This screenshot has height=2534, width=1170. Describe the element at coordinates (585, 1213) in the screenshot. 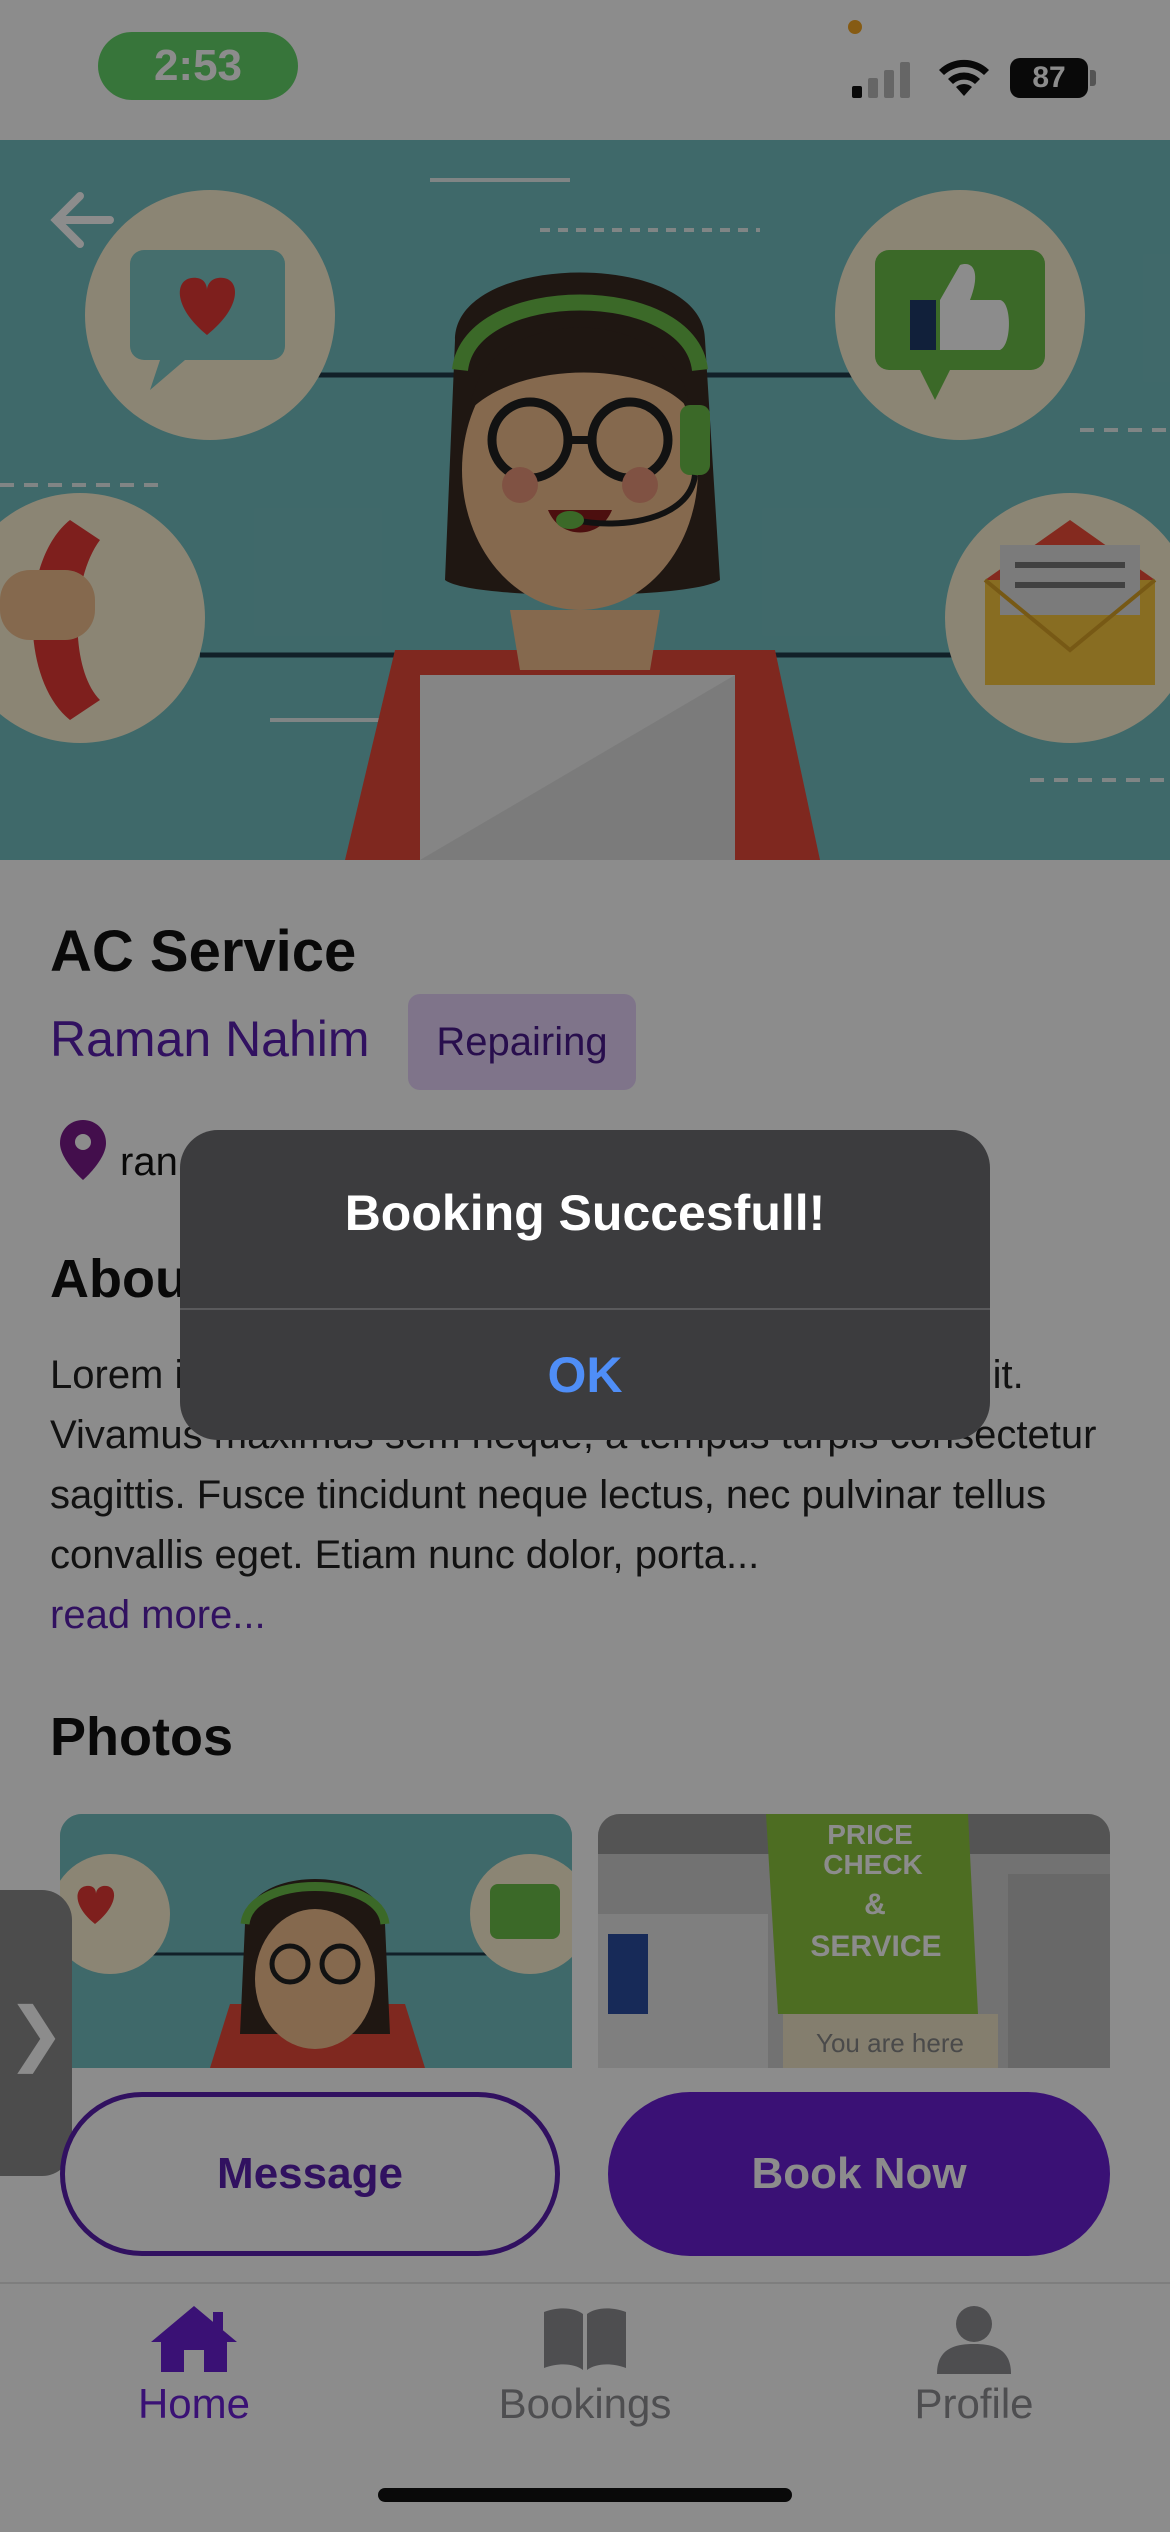

I see `alert-title: Booking Succesfull!` at that location.